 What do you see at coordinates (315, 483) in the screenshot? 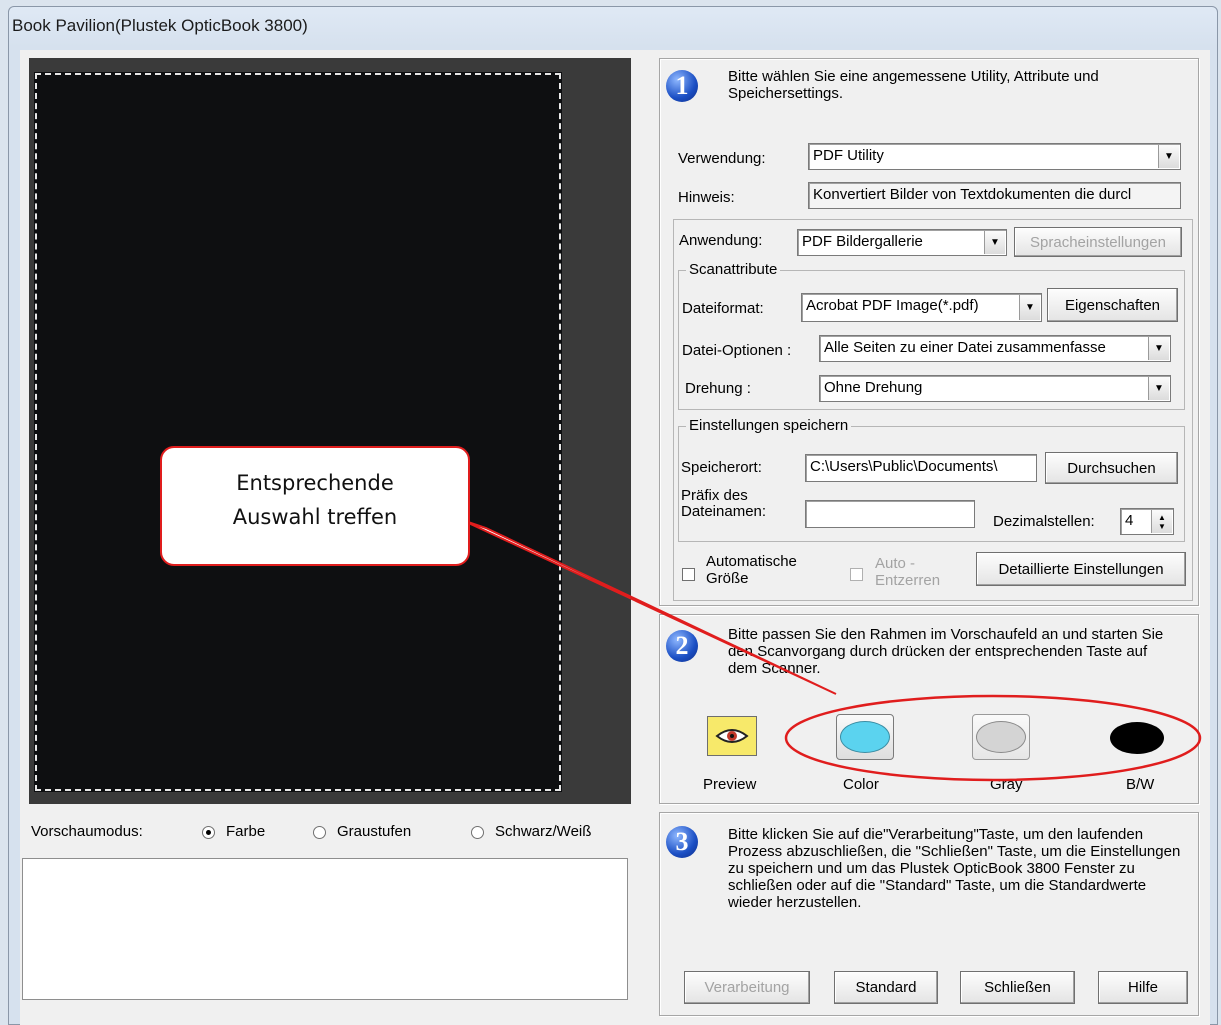
I see `callout-line1: Entsprechende` at bounding box center [315, 483].